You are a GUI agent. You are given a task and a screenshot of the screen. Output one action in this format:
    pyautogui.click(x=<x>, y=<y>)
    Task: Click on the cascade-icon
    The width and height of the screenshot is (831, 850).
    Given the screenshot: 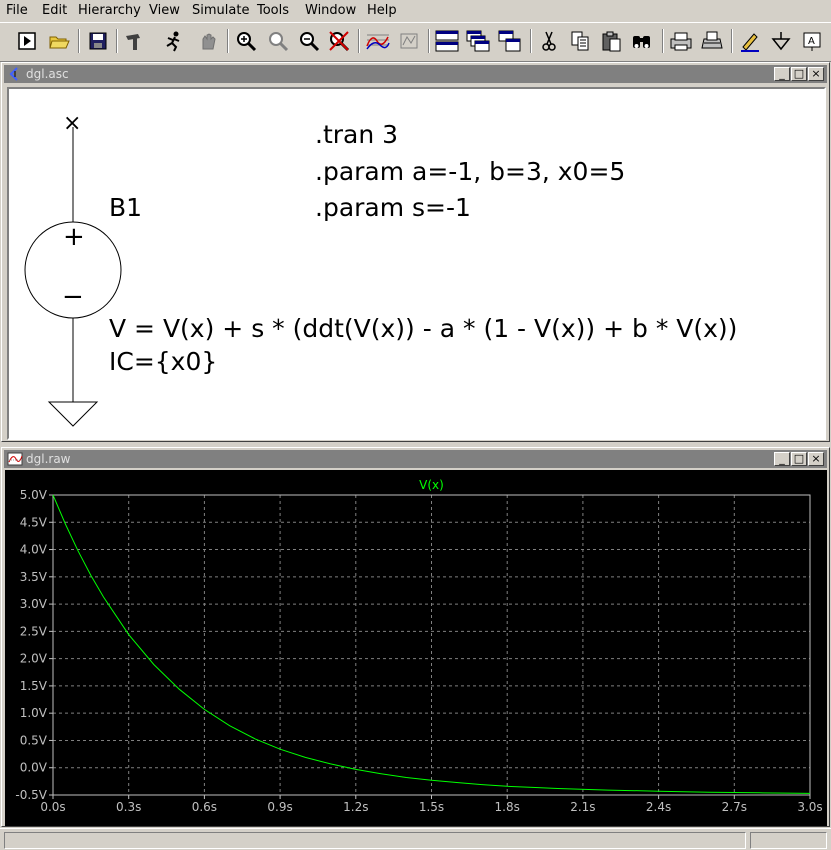 What is the action you would take?
    pyautogui.click(x=478, y=41)
    